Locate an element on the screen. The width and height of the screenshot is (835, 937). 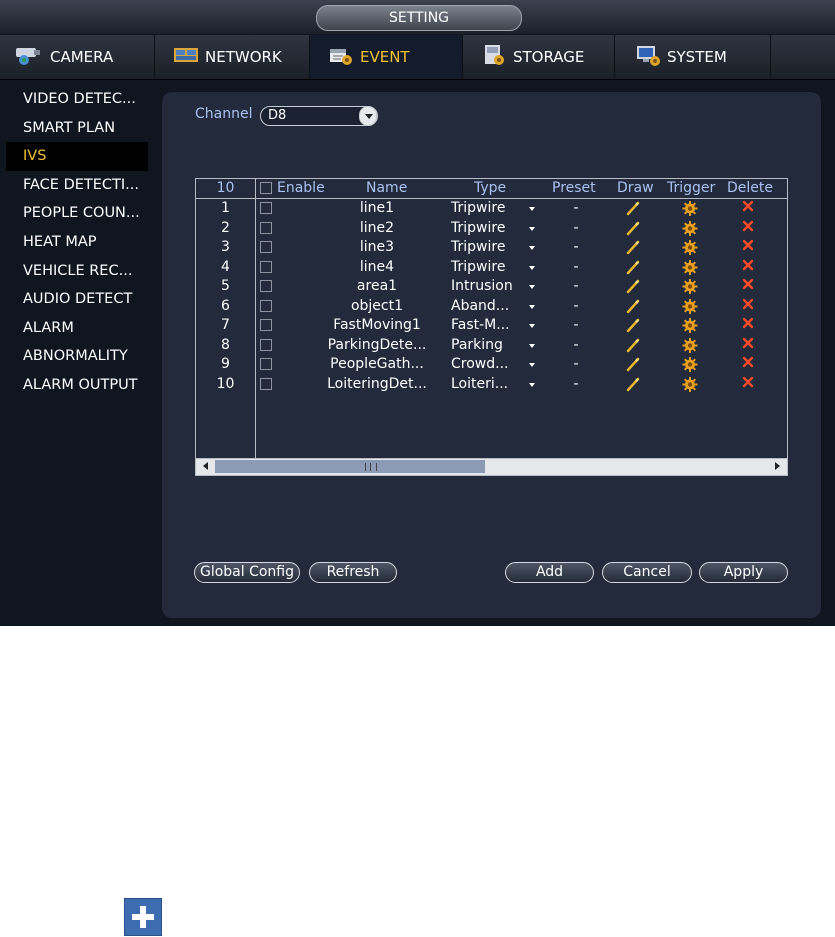
table-row: 9 PeopleGath... Crowd... - is located at coordinates (491, 365).